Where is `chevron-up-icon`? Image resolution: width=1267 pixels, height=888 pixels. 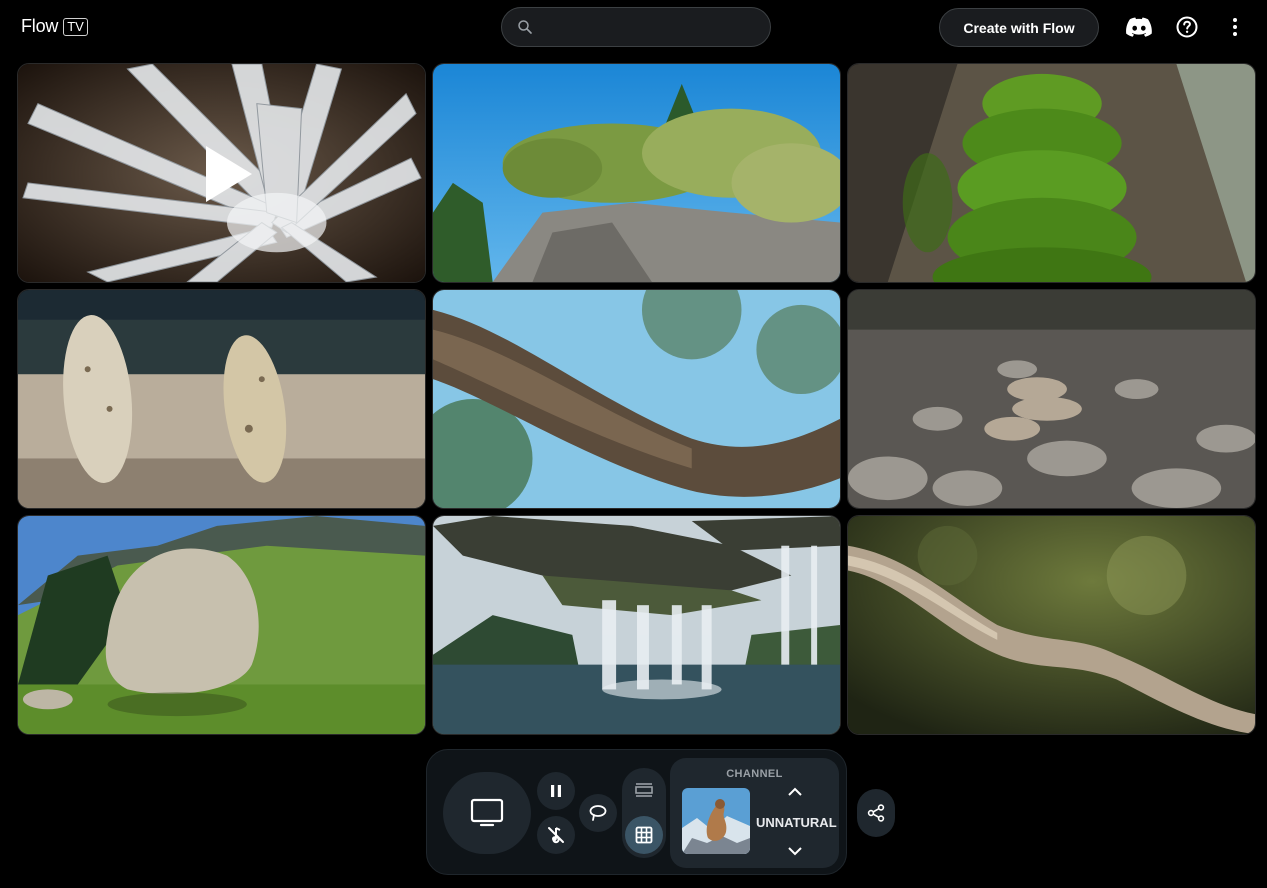
chevron-up-icon is located at coordinates (795, 791).